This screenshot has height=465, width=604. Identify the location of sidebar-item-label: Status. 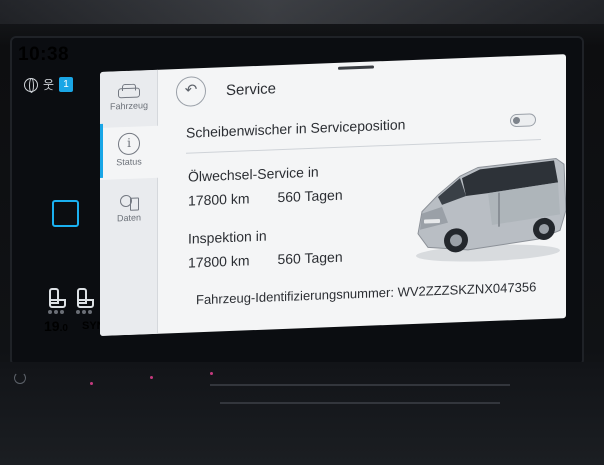
(129, 162).